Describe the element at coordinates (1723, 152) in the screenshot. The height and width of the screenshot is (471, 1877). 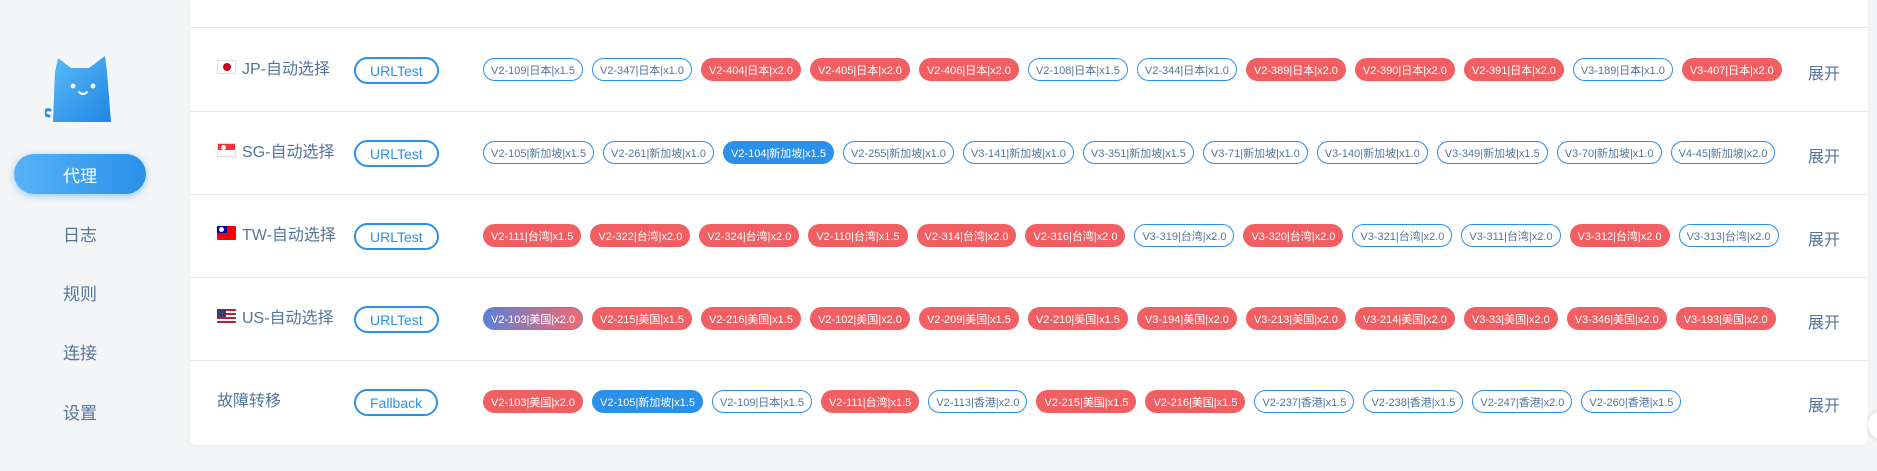
I see `proxy-tag: V4-45|新加坡|x2.0` at that location.